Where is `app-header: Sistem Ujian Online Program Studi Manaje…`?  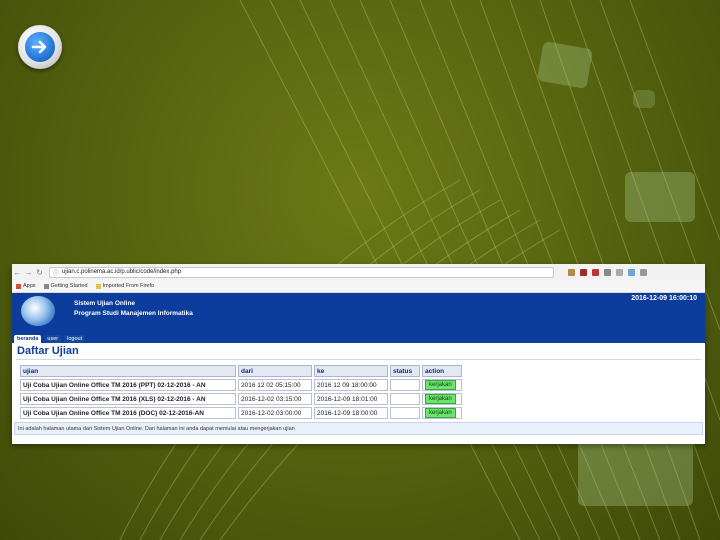
app-header: Sistem Ujian Online Program Studi Manaje… is located at coordinates (358, 313).